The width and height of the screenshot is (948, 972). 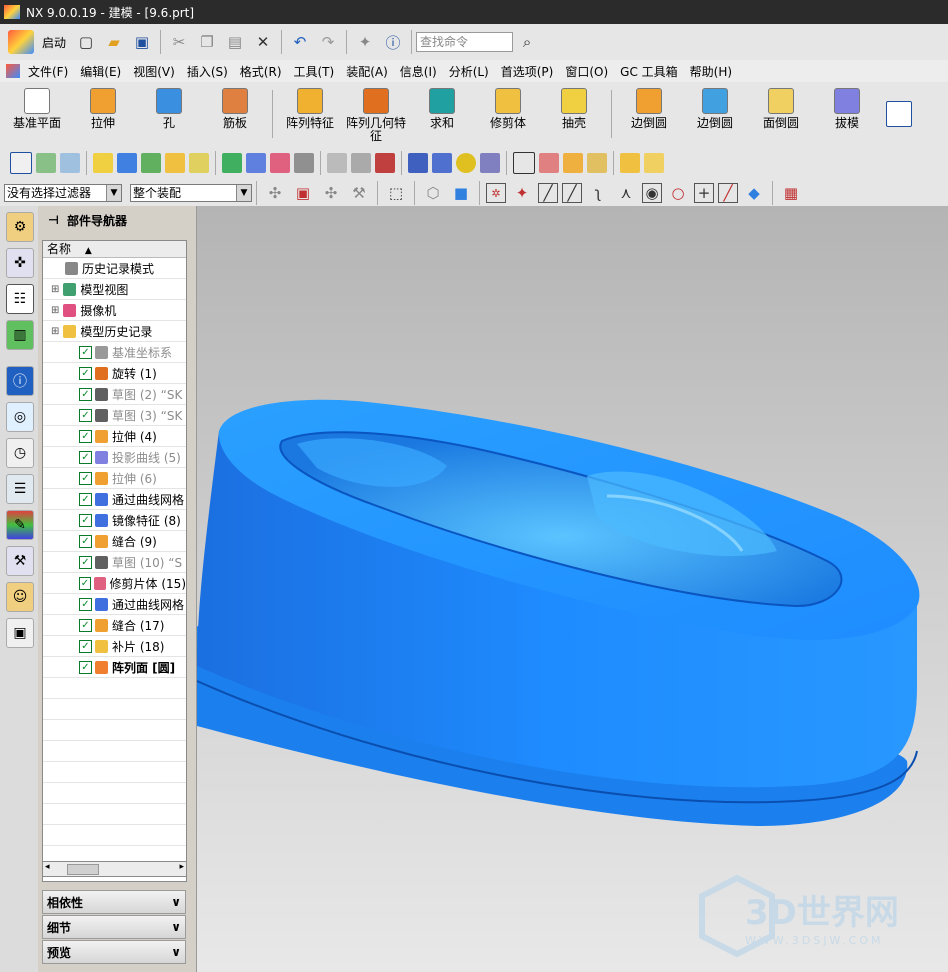 What do you see at coordinates (114, 415) in the screenshot?
I see `tree-node: ✓ 草图 (3) “SK` at bounding box center [114, 415].